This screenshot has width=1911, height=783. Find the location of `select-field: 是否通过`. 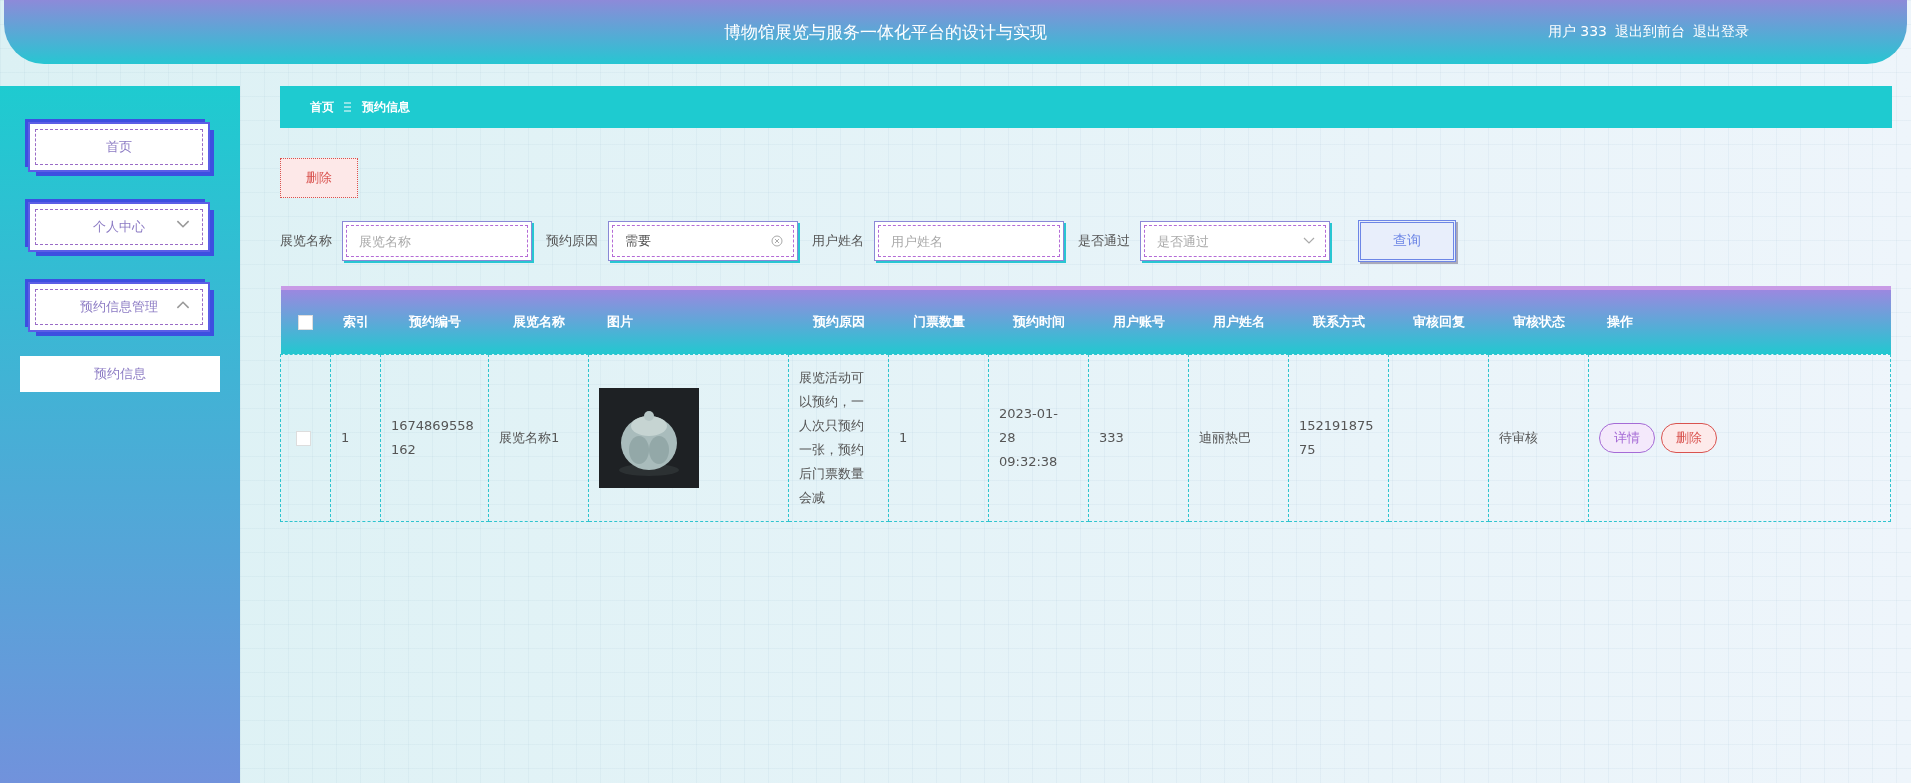

select-field: 是否通过 is located at coordinates (1235, 241).